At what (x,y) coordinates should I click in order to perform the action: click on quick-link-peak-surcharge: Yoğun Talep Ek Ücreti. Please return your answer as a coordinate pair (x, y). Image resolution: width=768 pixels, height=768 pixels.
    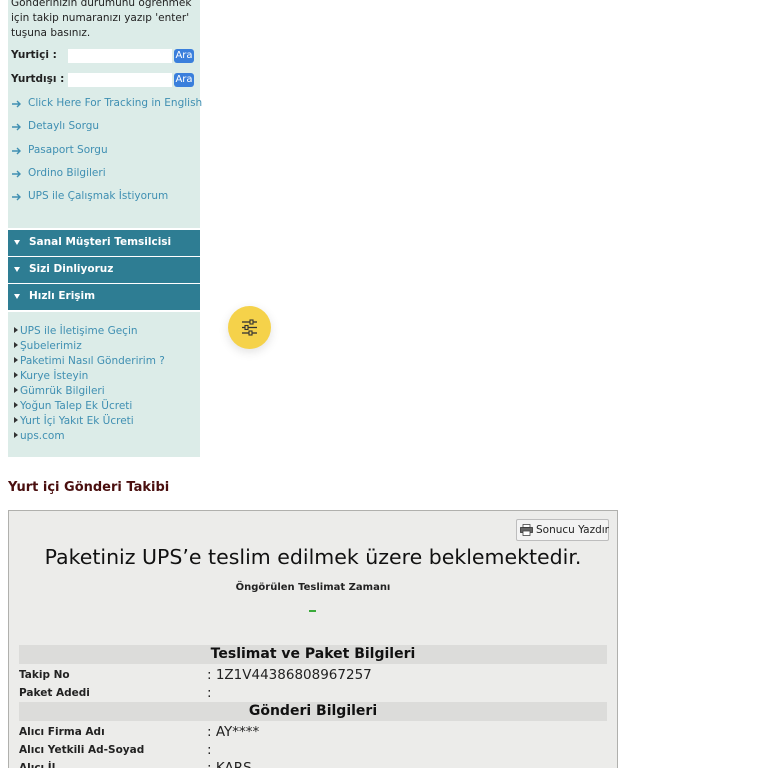
    Looking at the image, I should click on (106, 407).